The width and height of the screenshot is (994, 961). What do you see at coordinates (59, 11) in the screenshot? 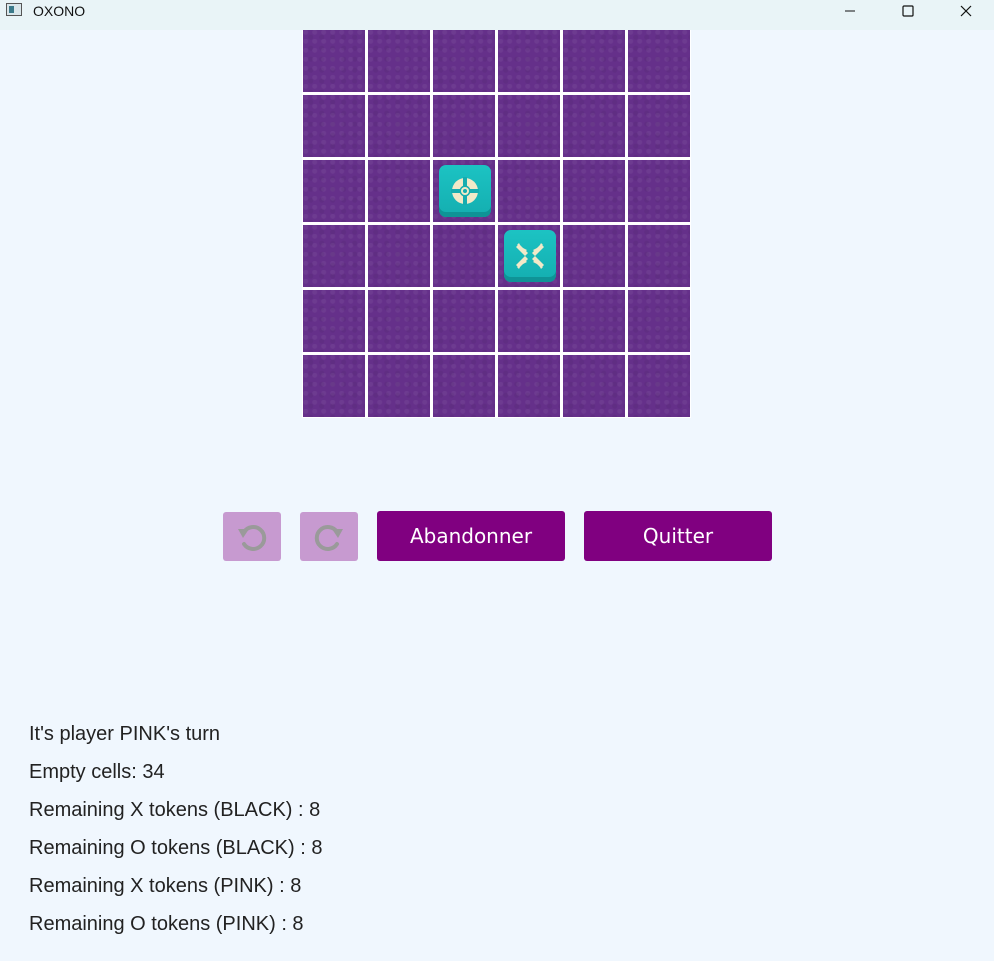
I see `window-title: OXONO` at bounding box center [59, 11].